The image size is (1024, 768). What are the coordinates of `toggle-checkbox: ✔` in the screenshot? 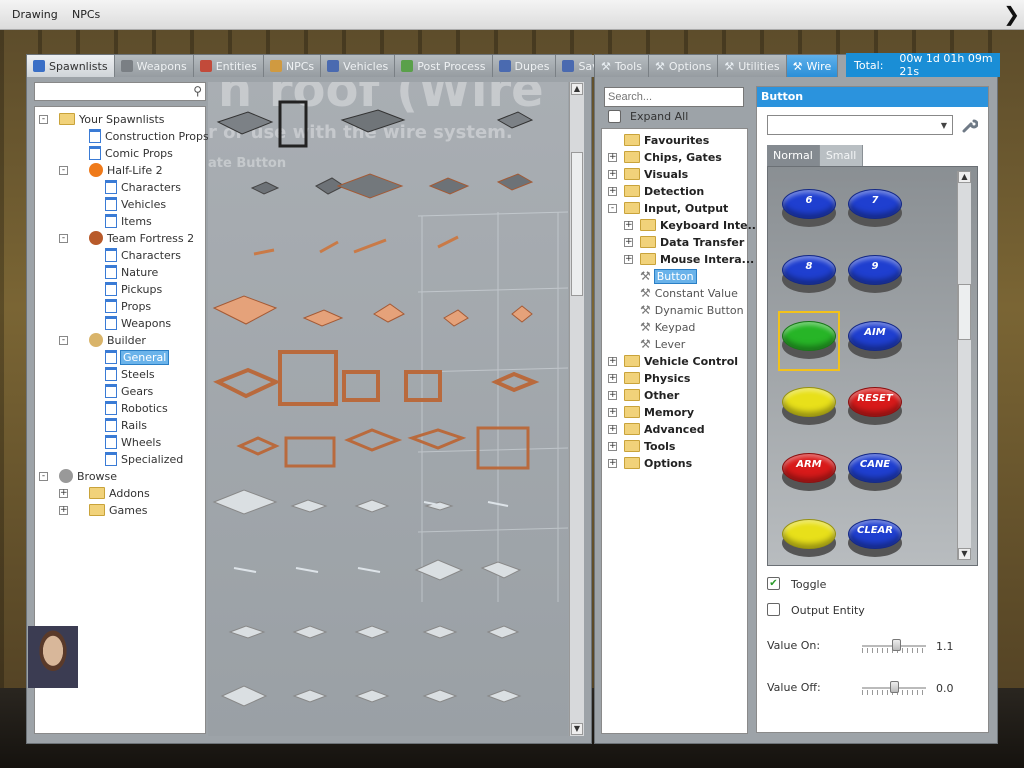 It's located at (773, 583).